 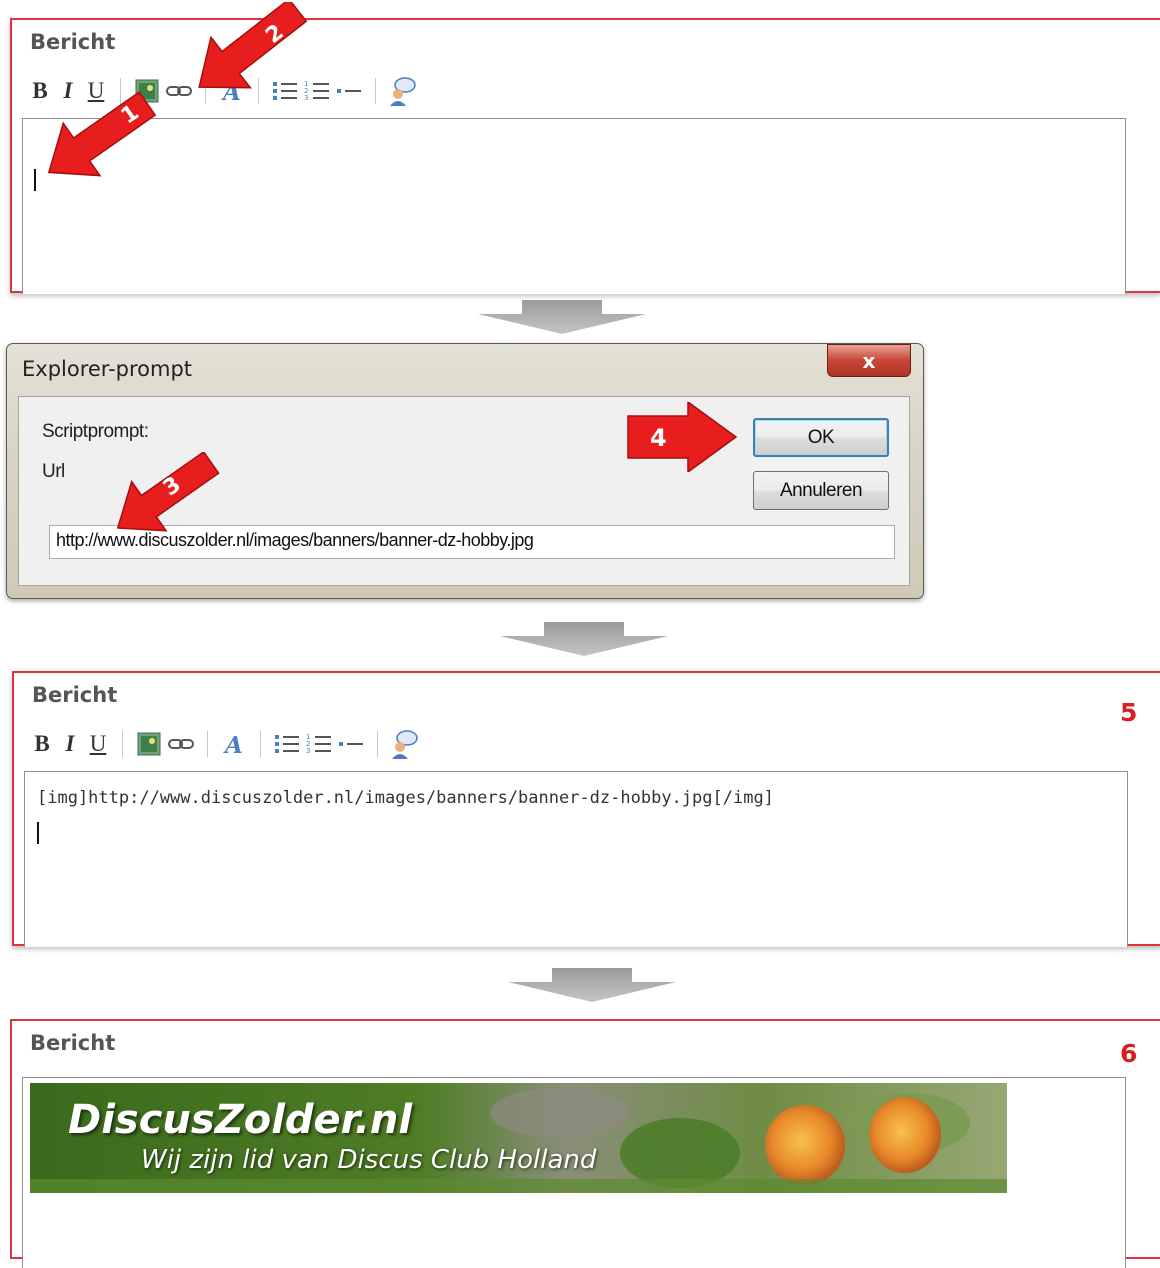 I want to click on dialog-title: Explorer-prompt, so click(x=107, y=369).